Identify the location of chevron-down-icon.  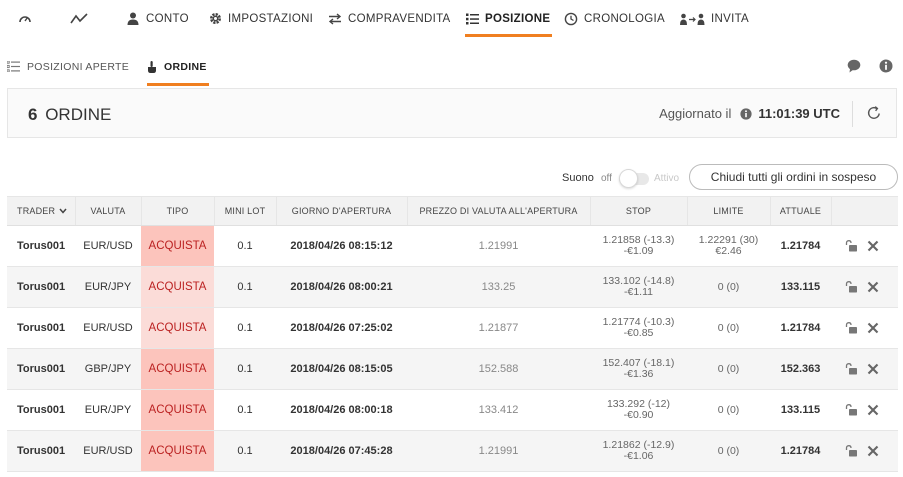
(63, 211).